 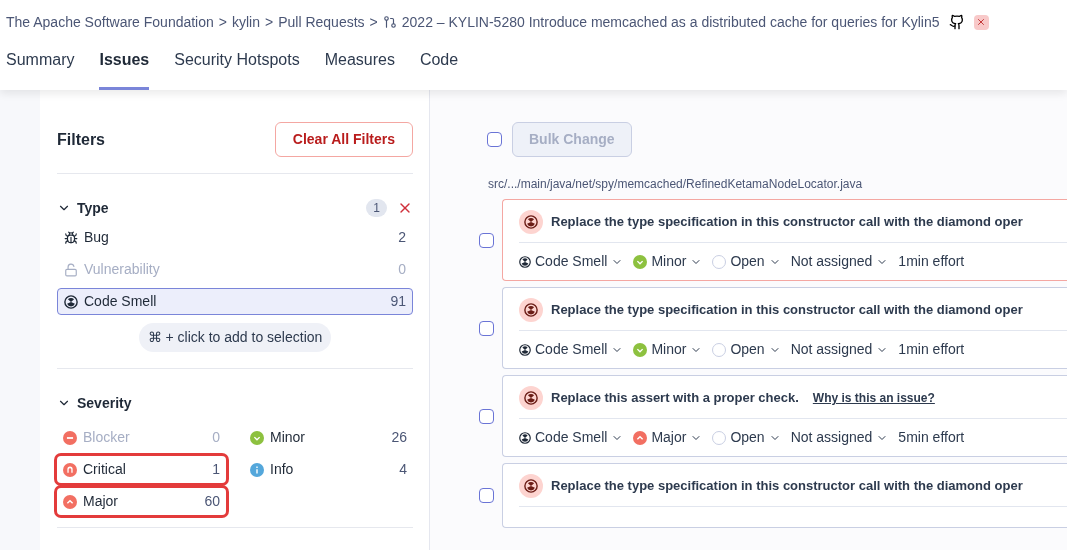 What do you see at coordinates (141, 501) in the screenshot?
I see `severity-filter-item: Major 60` at bounding box center [141, 501].